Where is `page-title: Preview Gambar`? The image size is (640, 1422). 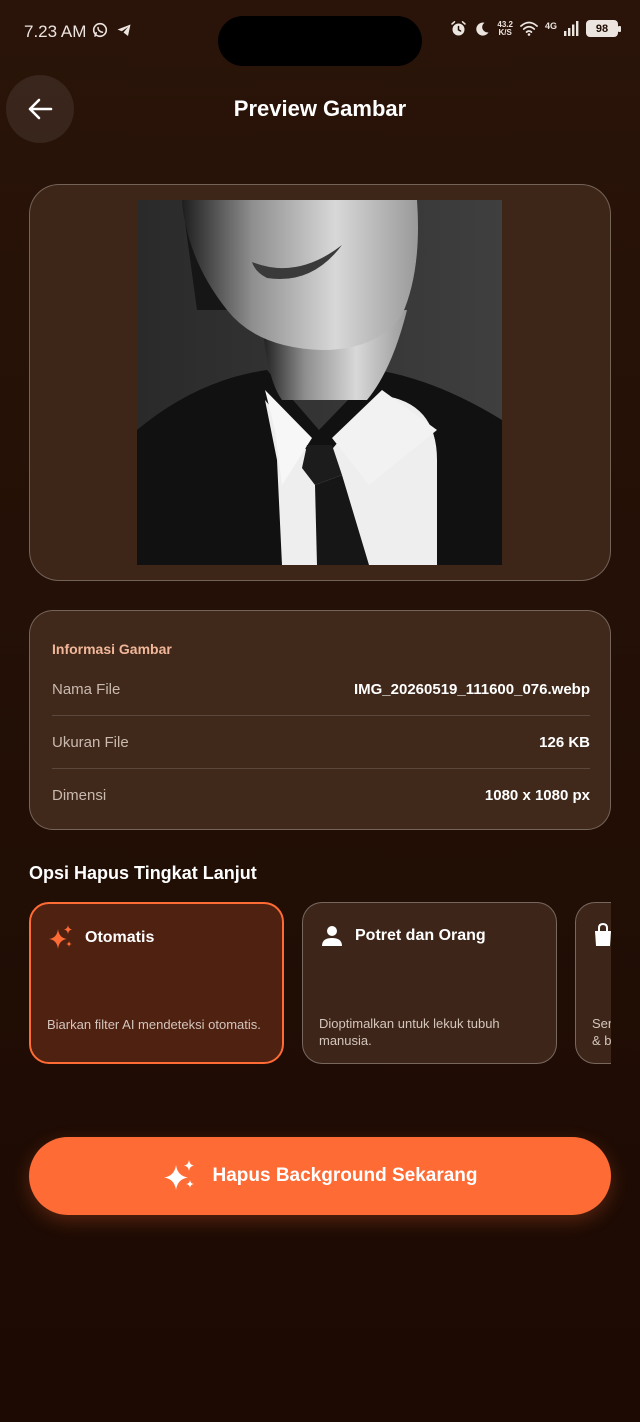
page-title: Preview Gambar is located at coordinates (320, 108).